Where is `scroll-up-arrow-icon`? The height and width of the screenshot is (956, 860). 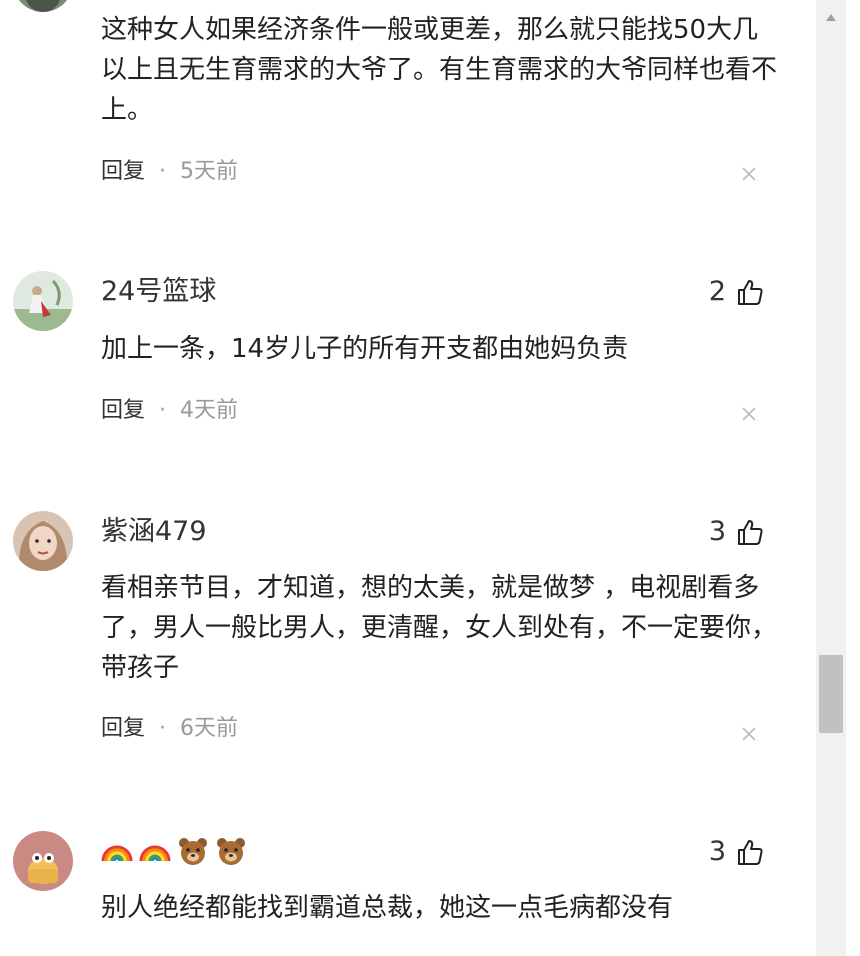
scroll-up-arrow-icon is located at coordinates (831, 17).